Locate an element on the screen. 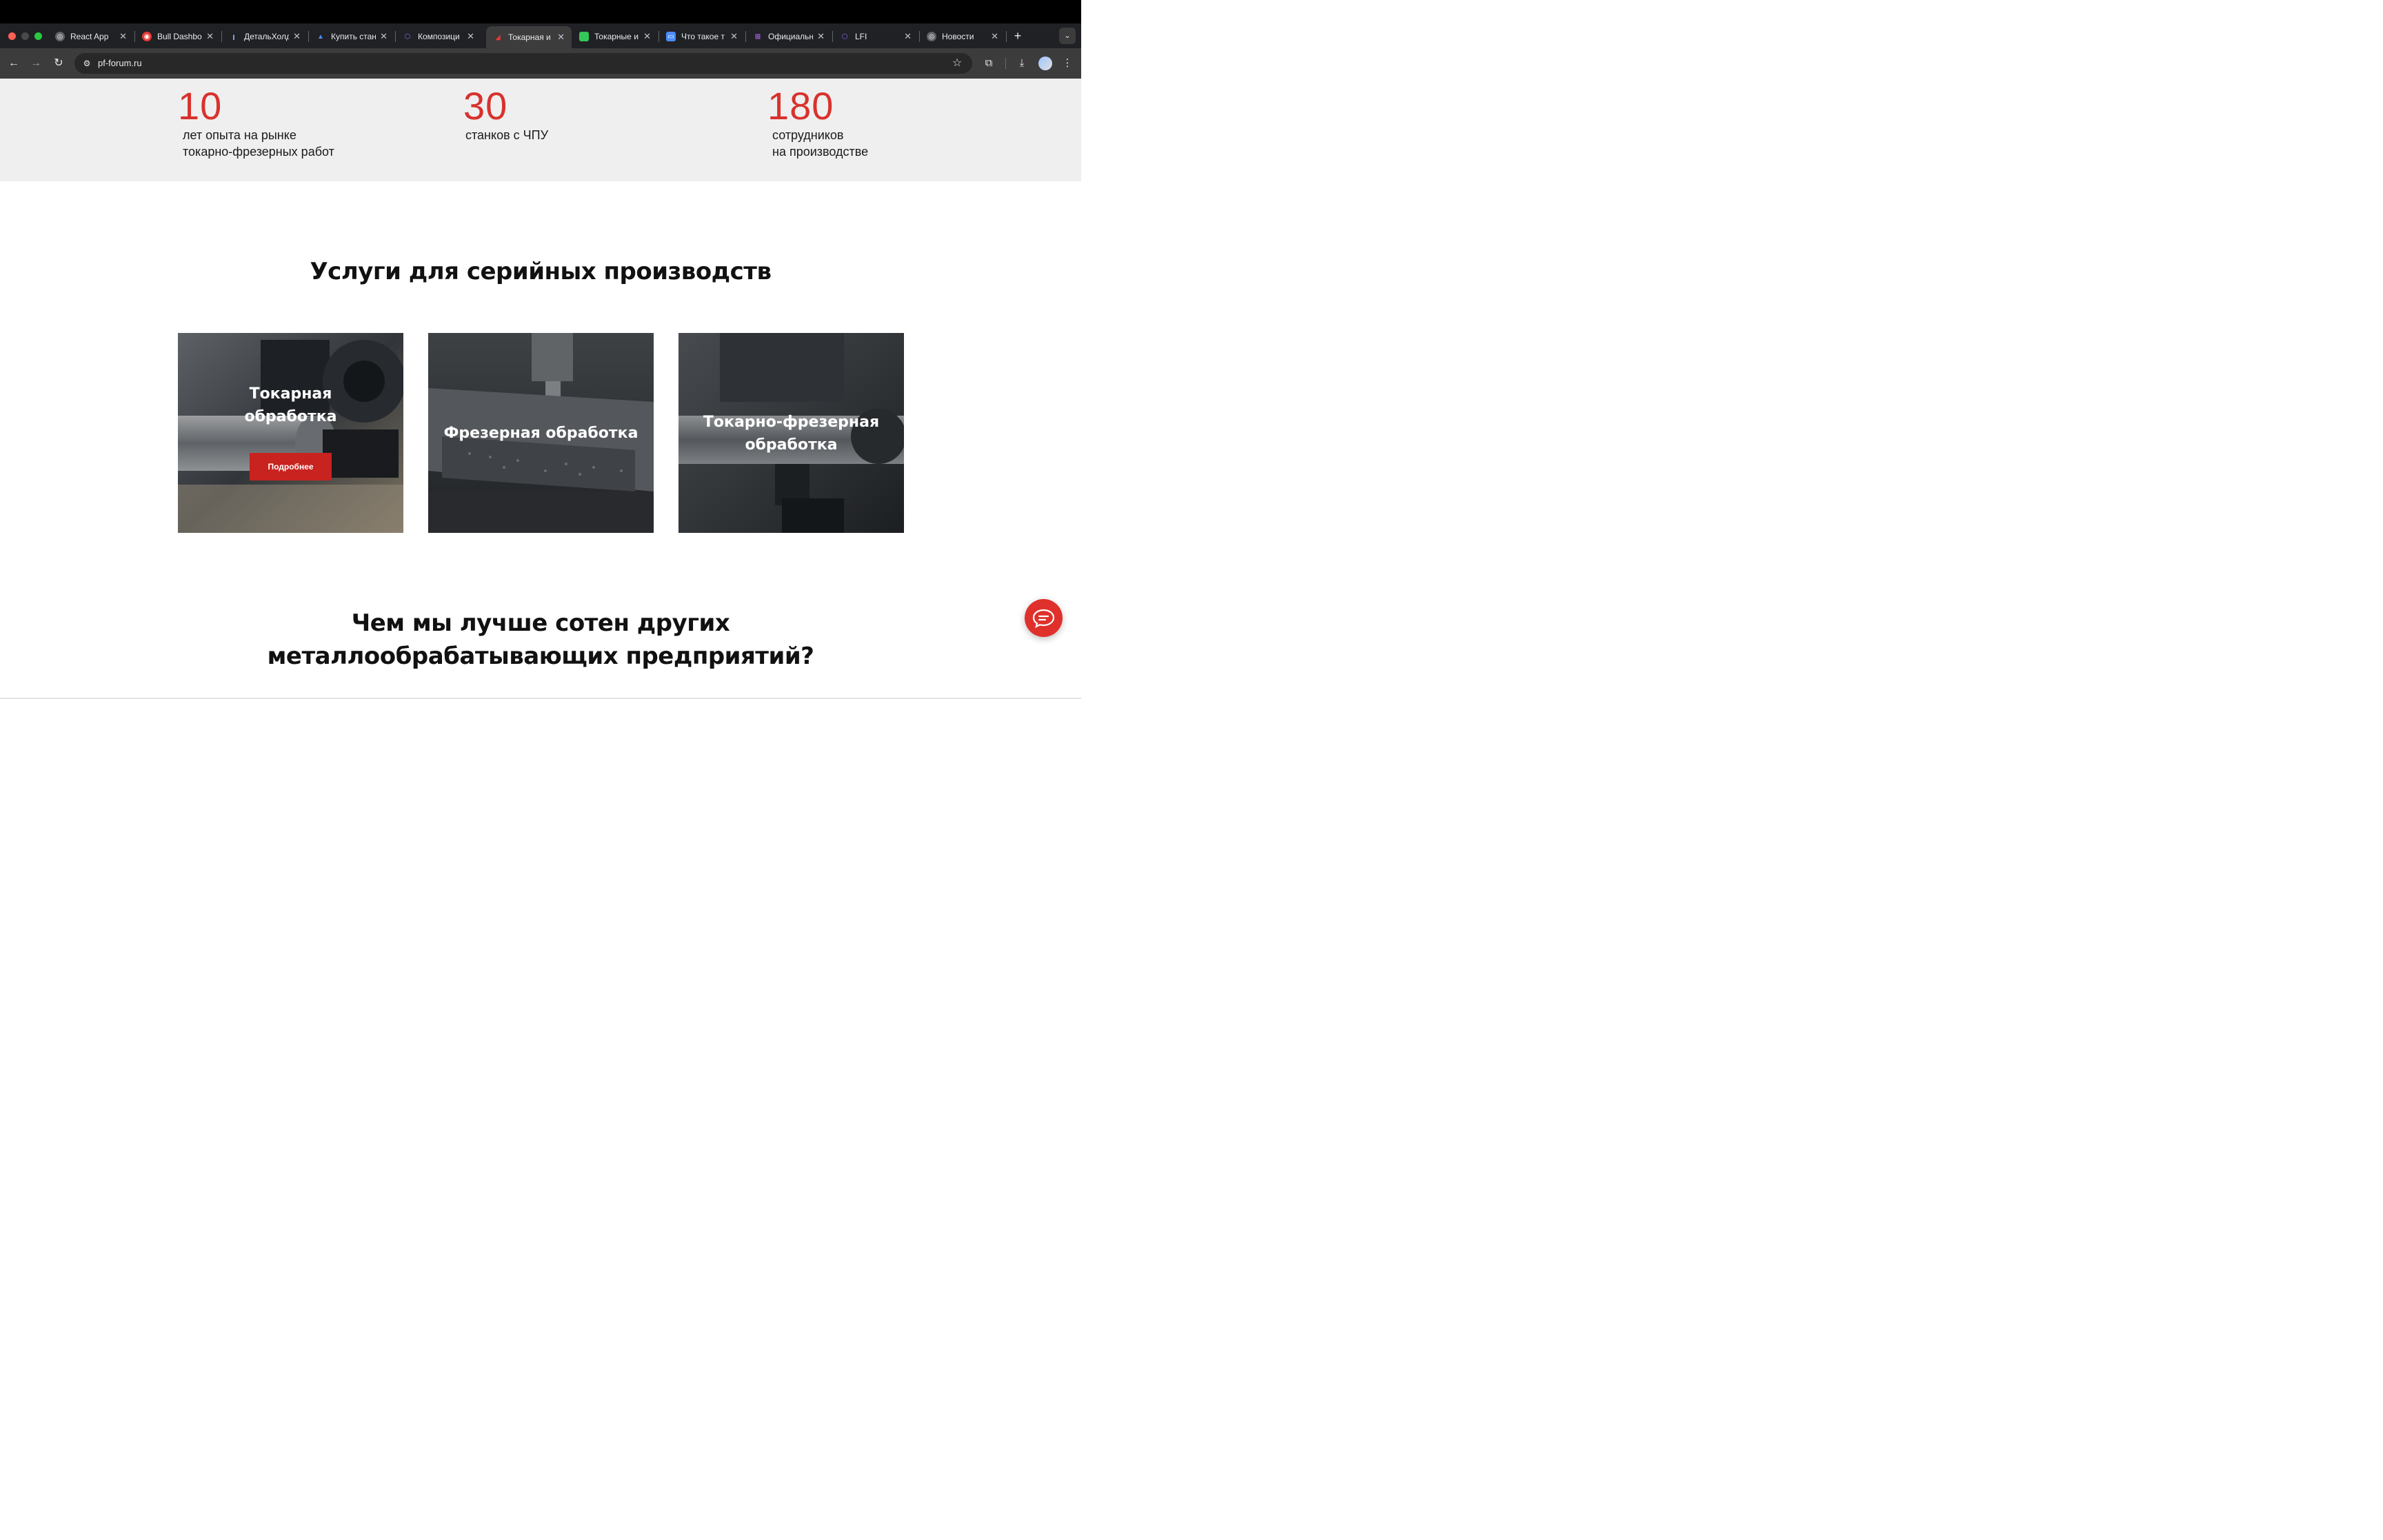  stat-number-employees: 180 is located at coordinates (800, 106).